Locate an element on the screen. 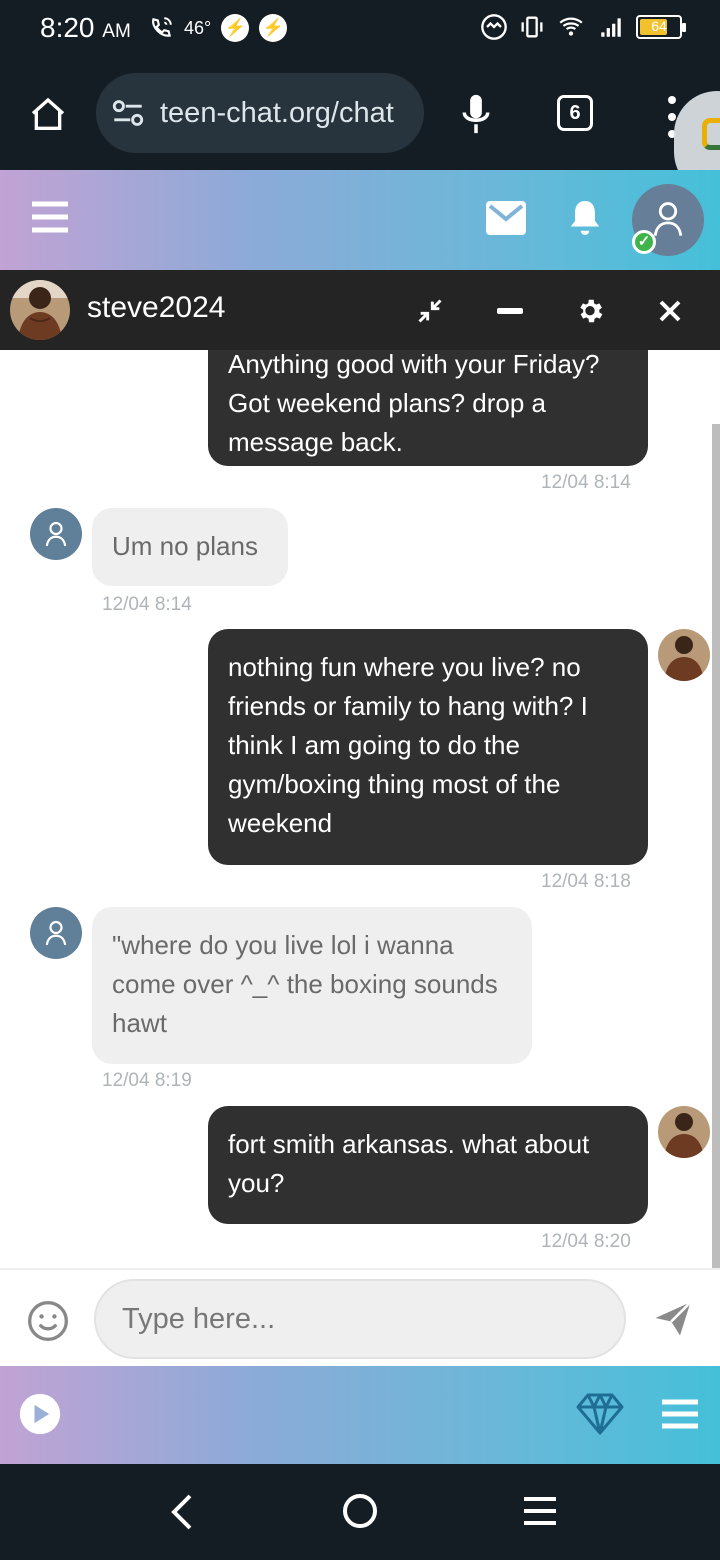 The width and height of the screenshot is (720, 1560). site-settings-icon is located at coordinates (128, 113).